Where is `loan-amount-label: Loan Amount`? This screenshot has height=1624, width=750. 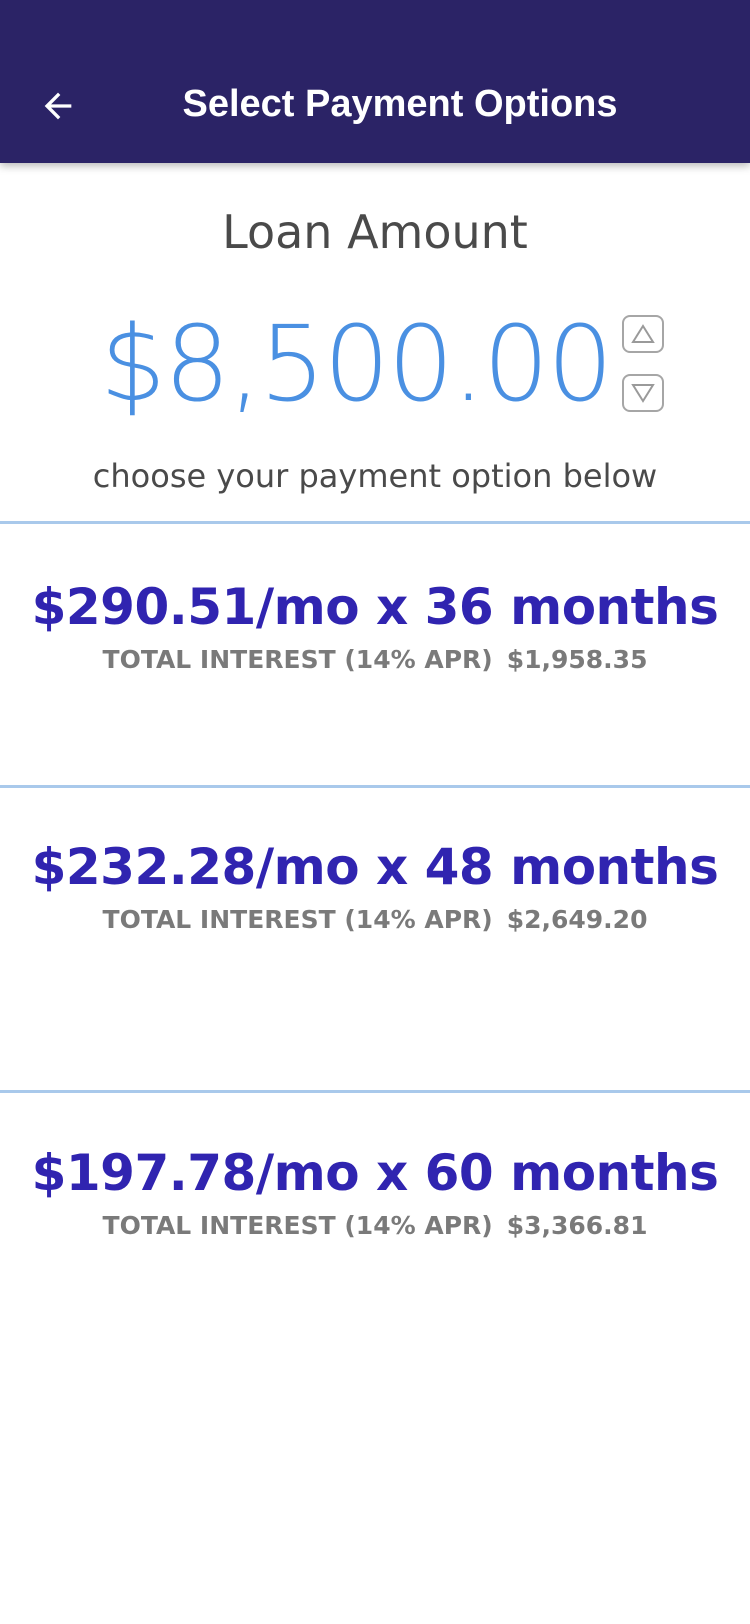
loan-amount-label: Loan Amount is located at coordinates (375, 232).